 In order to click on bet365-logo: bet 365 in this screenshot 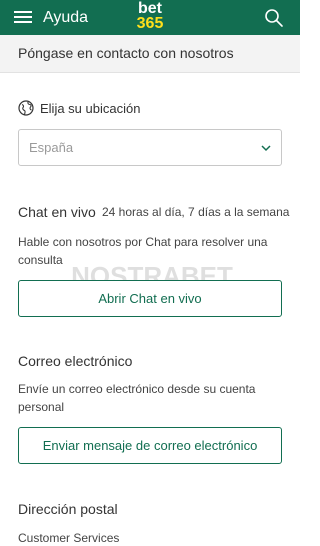, I will do `click(150, 16)`.